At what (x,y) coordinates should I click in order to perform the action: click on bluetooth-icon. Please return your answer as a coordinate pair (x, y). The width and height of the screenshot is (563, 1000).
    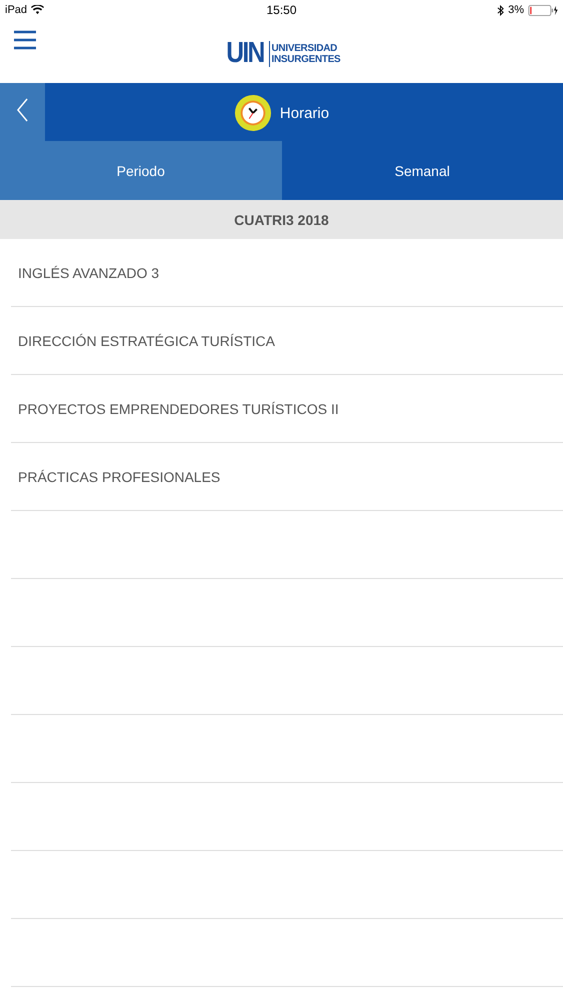
    Looking at the image, I should click on (500, 10).